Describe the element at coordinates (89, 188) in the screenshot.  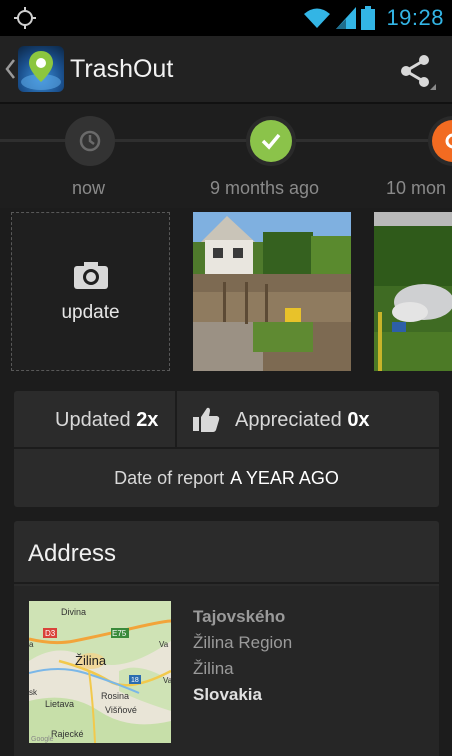
I see `timeline-label-now: now` at that location.